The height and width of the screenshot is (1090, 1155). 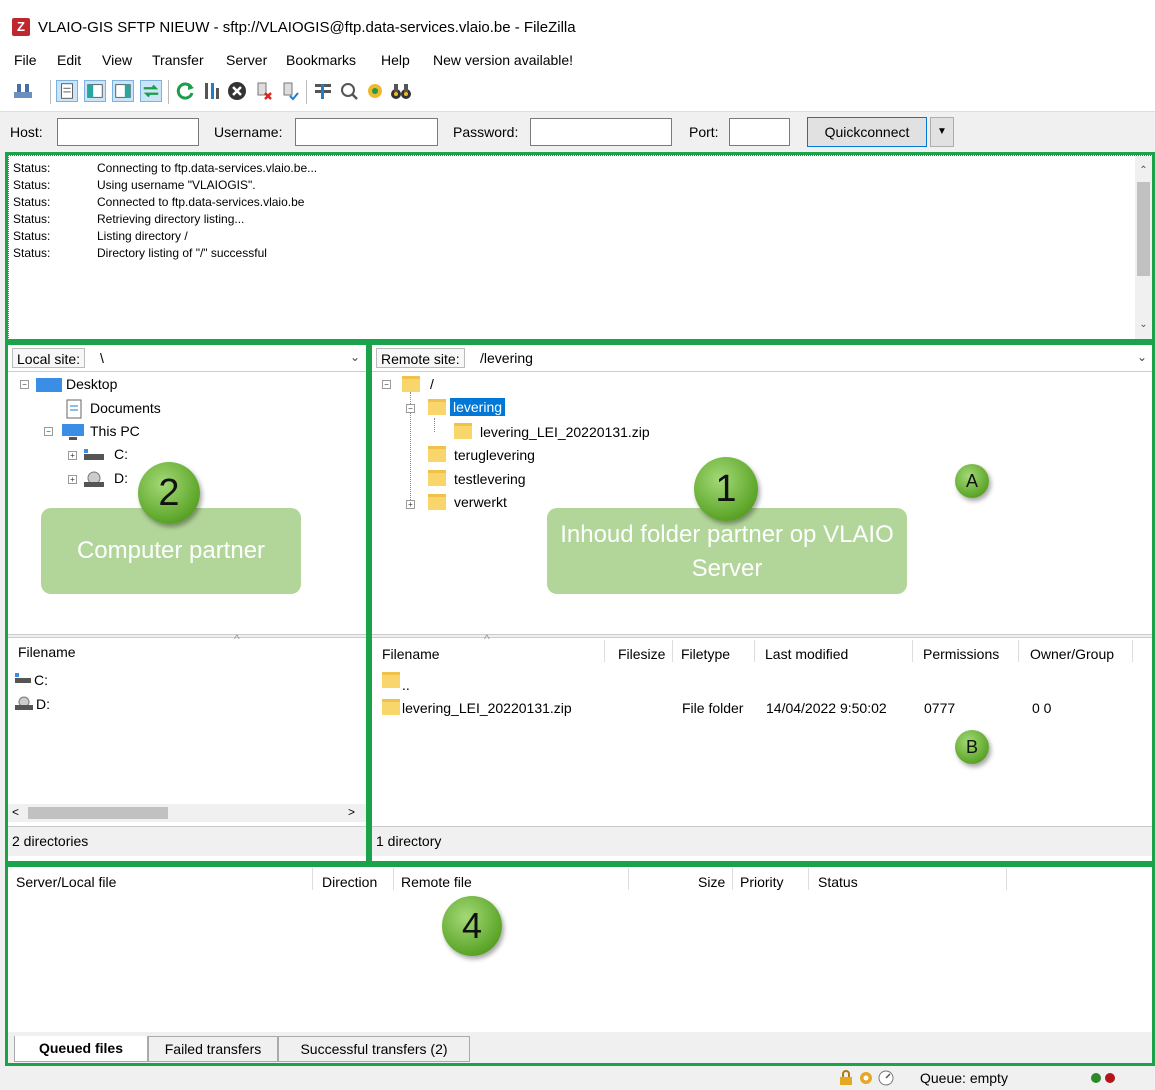 I want to click on local-file-c: C:, so click(x=41, y=680).